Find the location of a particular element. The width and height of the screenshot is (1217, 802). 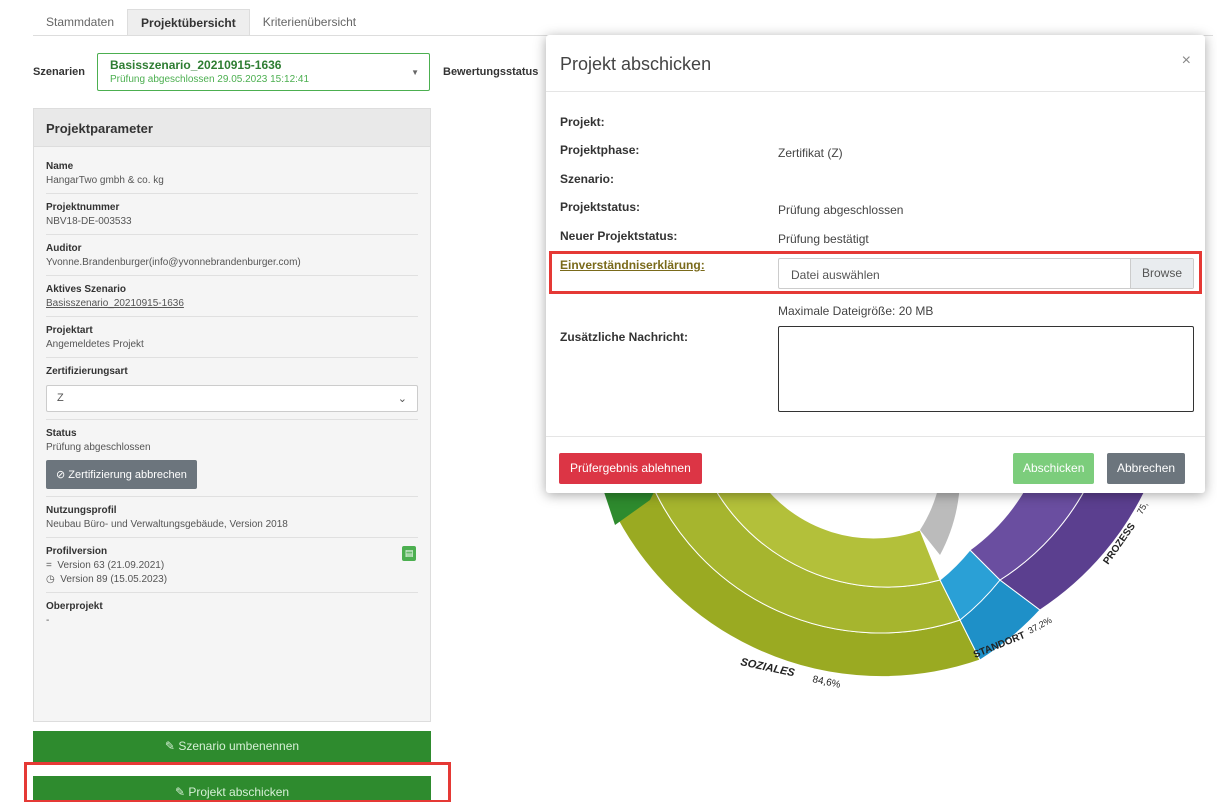

chart-rings is located at coordinates (875, 578).